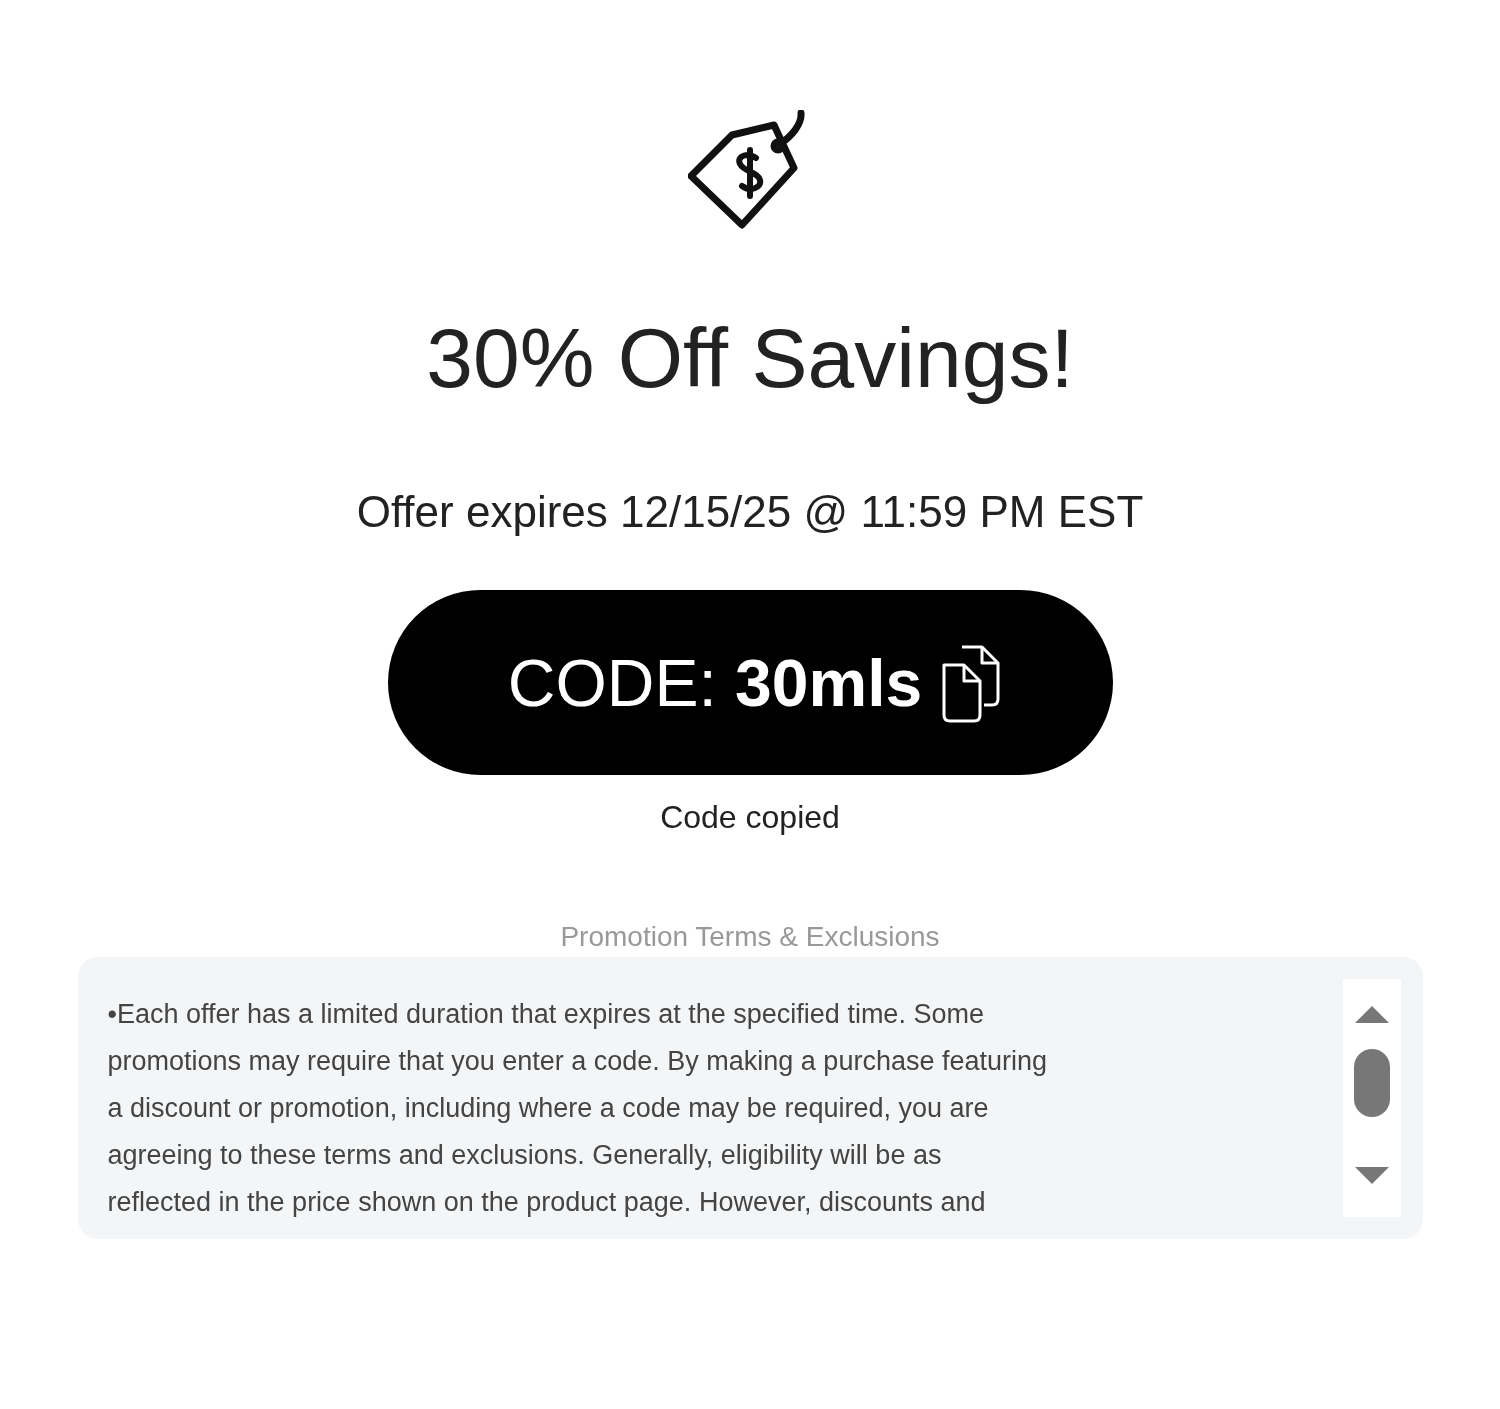  What do you see at coordinates (750, 937) in the screenshot?
I see `terms-heading: Promotion Terms & Exclusions` at bounding box center [750, 937].